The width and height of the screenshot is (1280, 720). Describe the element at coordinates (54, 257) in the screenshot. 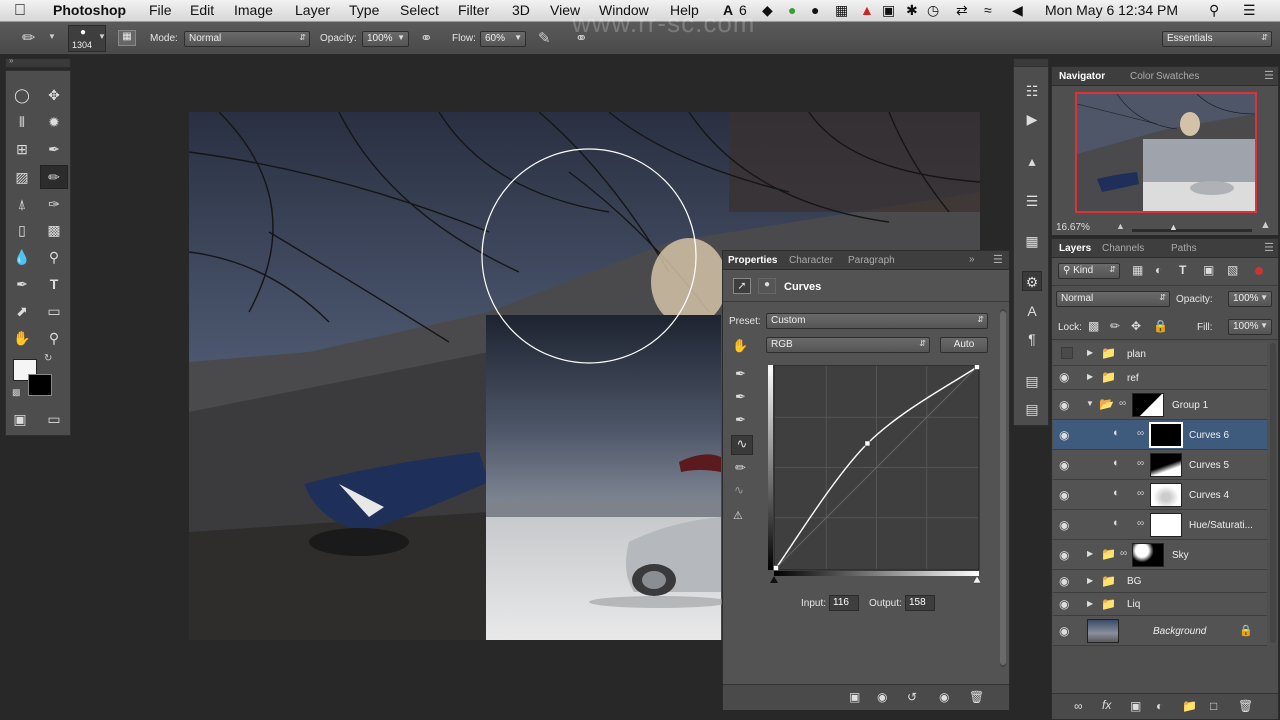

I see `dodge-icon: ⚲` at that location.